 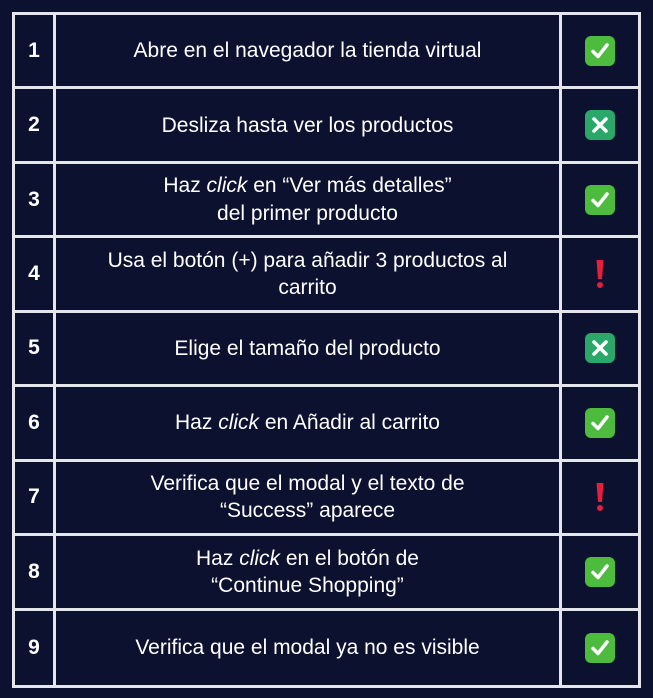 I want to click on text-segment: en el botón de, so click(x=349, y=558).